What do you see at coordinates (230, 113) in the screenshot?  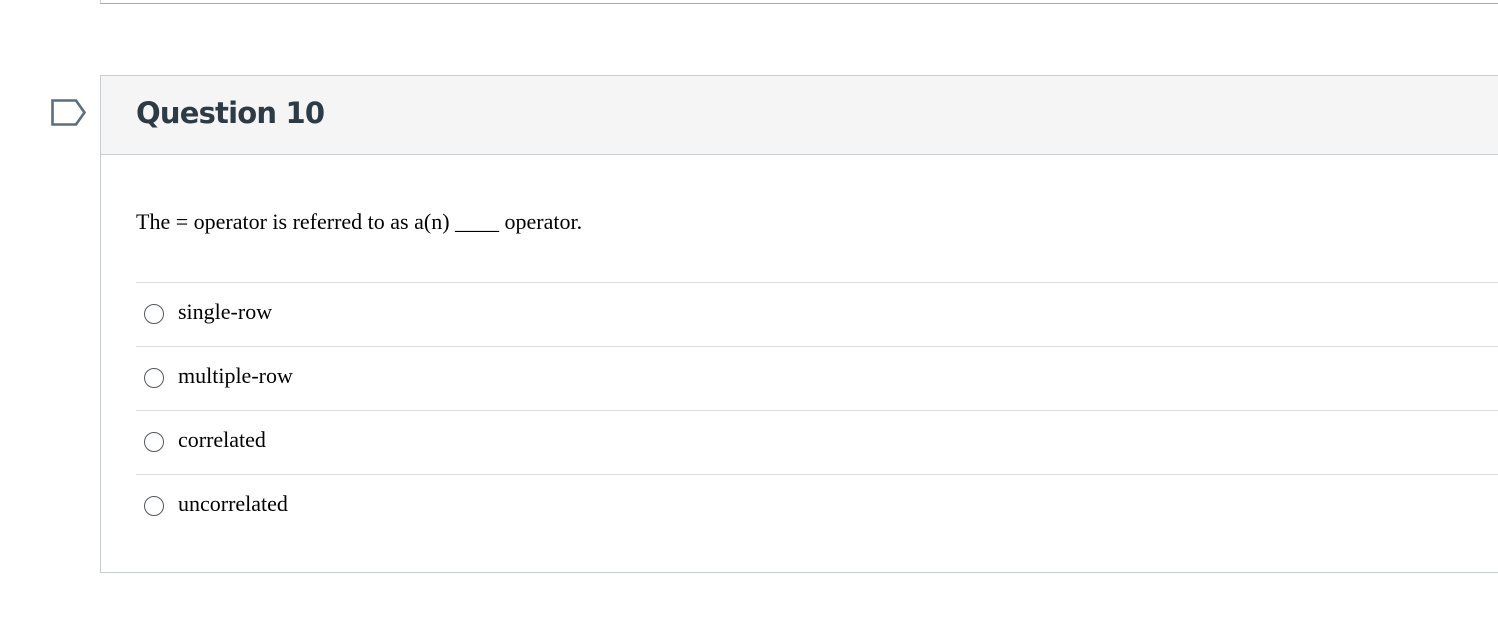 I see `question-title: Question 10` at bounding box center [230, 113].